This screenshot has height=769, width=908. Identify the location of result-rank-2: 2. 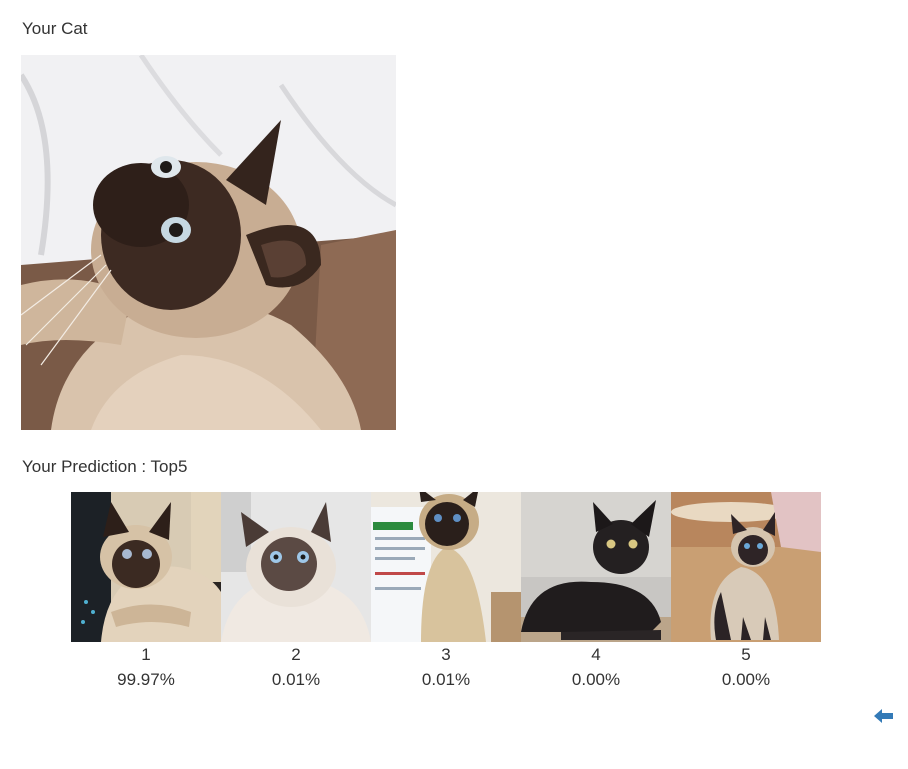
(296, 654).